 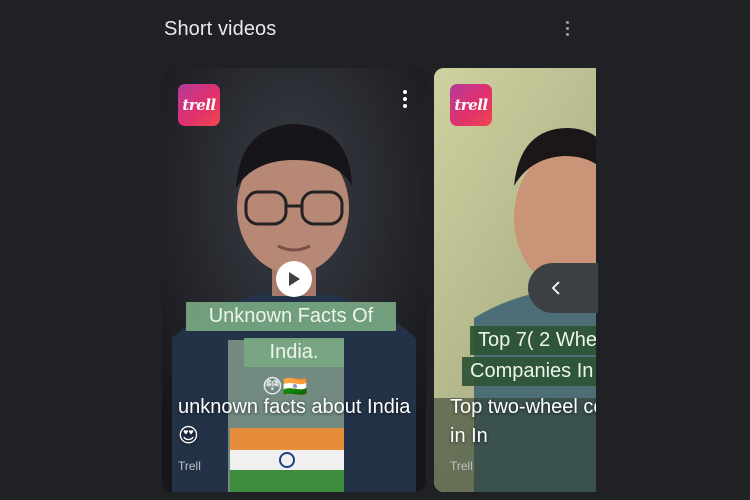 I want to click on card-more-button, so click(x=405, y=99).